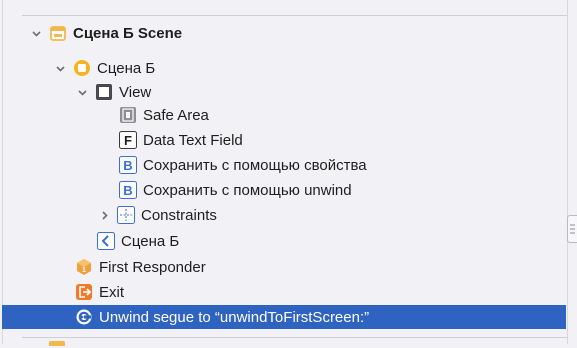 This screenshot has height=348, width=577. I want to click on unwind-segue-icon, so click(84, 317).